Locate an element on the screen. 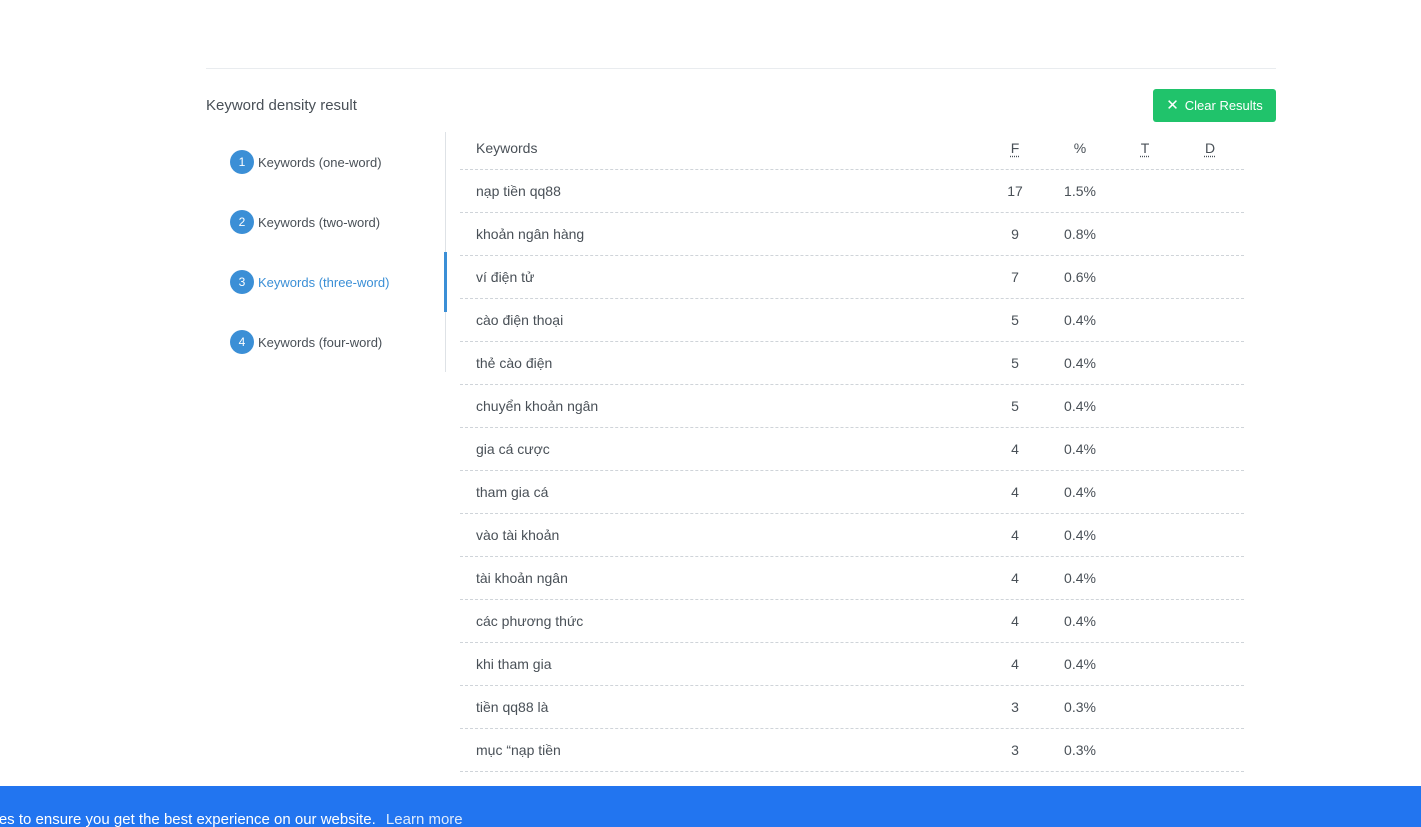 The image size is (1421, 827). keyword-cell: tài khoản ngân is located at coordinates (522, 578).